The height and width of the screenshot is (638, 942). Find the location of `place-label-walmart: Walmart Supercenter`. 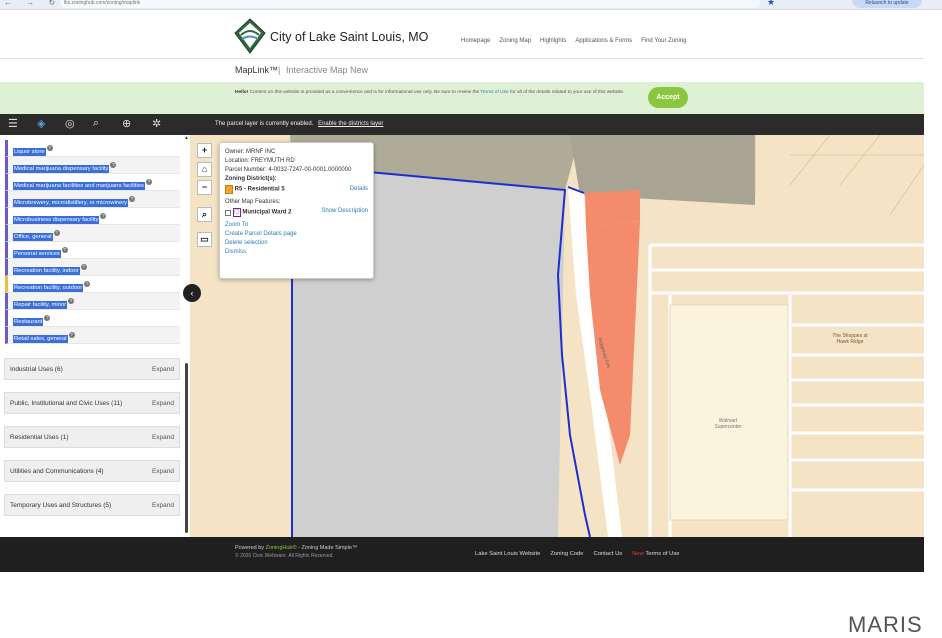

place-label-walmart: Walmart Supercenter is located at coordinates (728, 424).